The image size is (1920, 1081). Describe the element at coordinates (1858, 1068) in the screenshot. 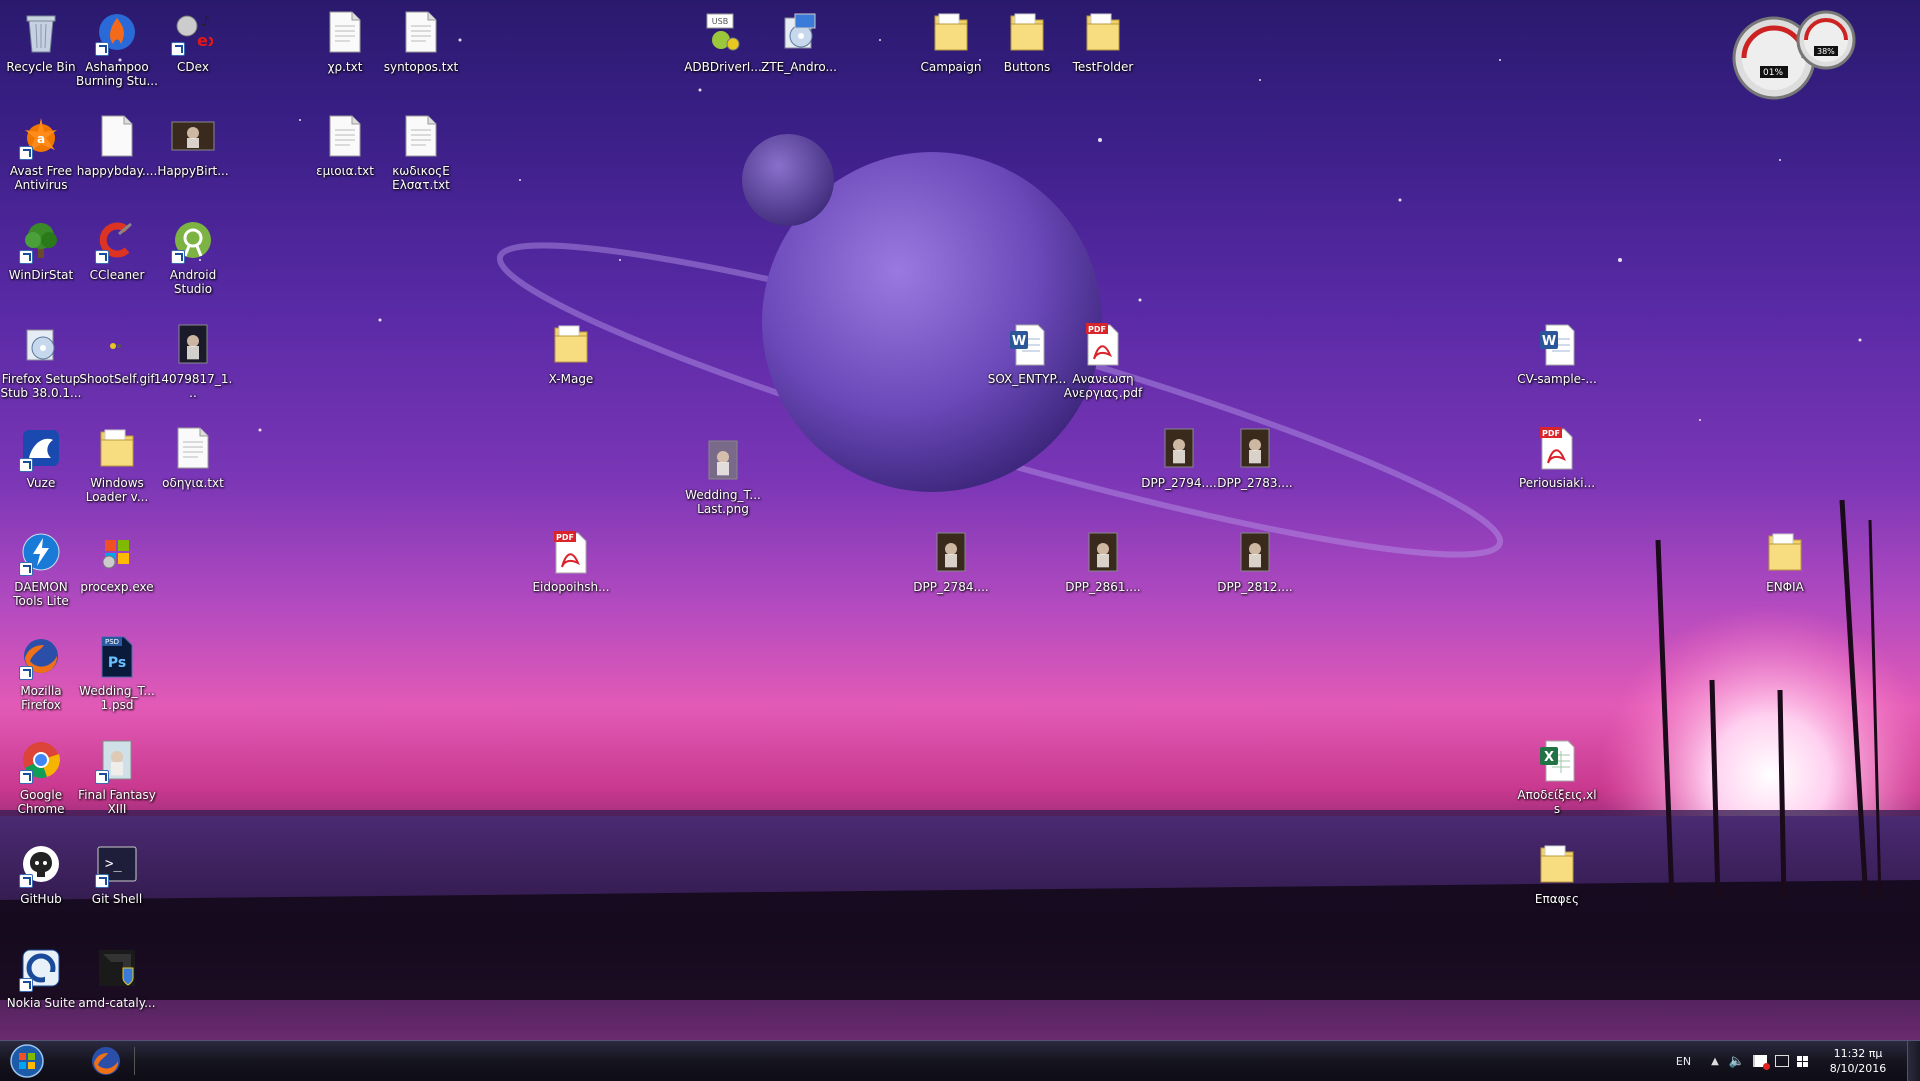

I see `clock-date: 8/10/2016` at that location.